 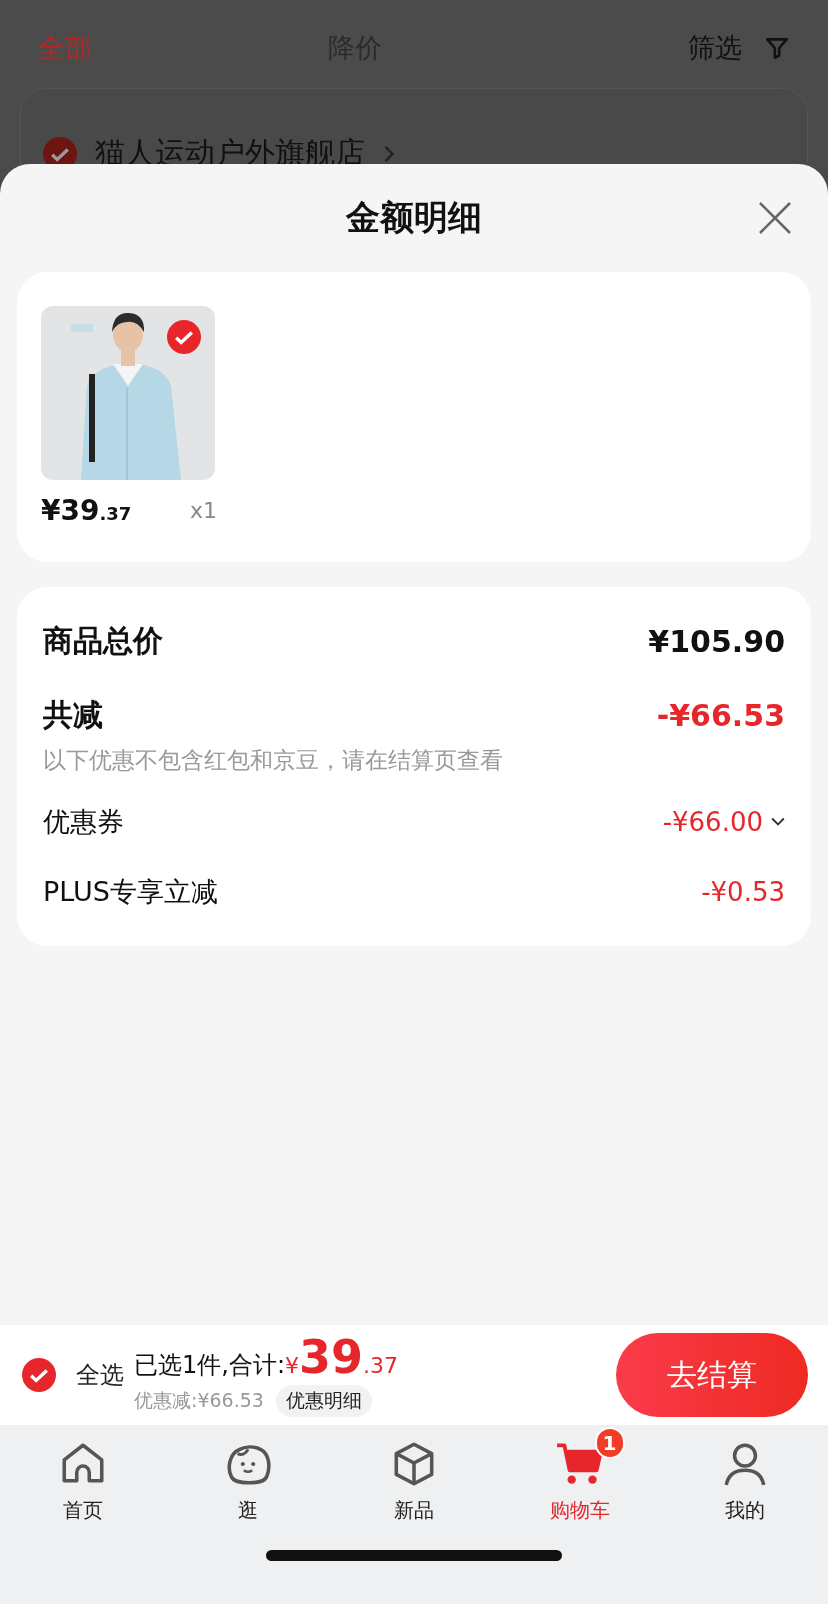 I want to click on summary-label: 优惠券, so click(x=83, y=822).